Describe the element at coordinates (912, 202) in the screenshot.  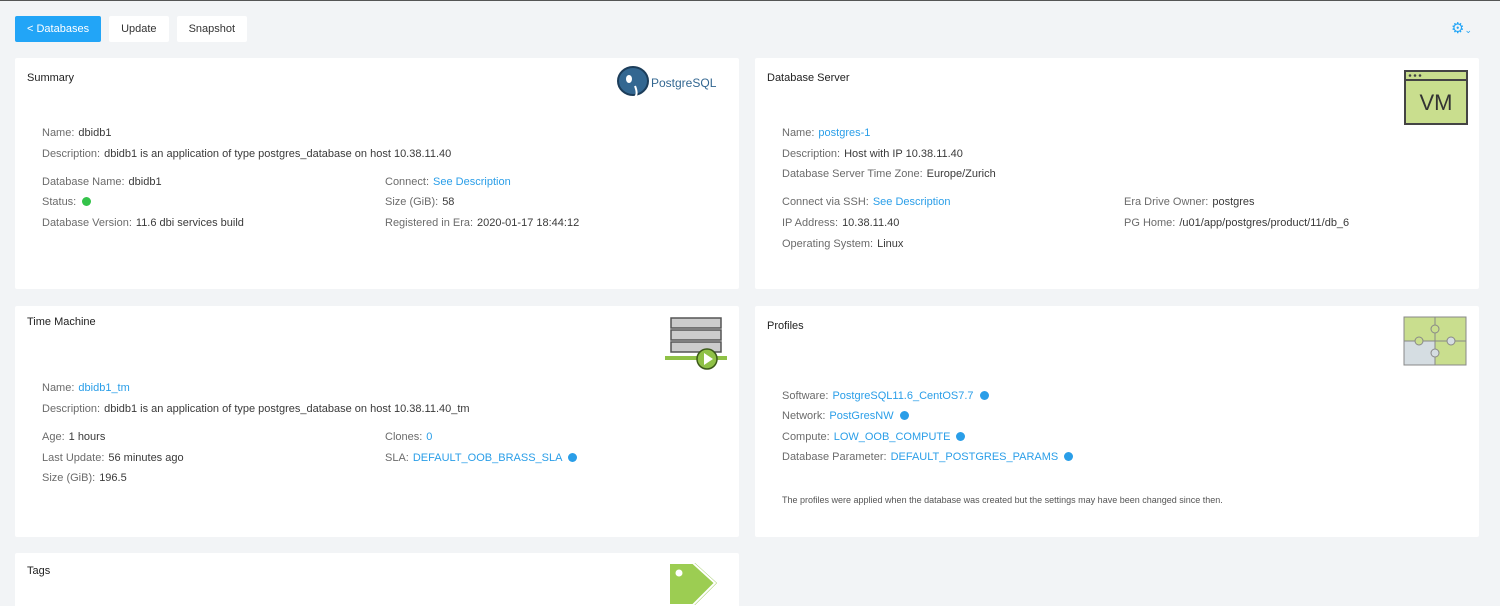
I see `ssh-see-description-link: See Description` at that location.